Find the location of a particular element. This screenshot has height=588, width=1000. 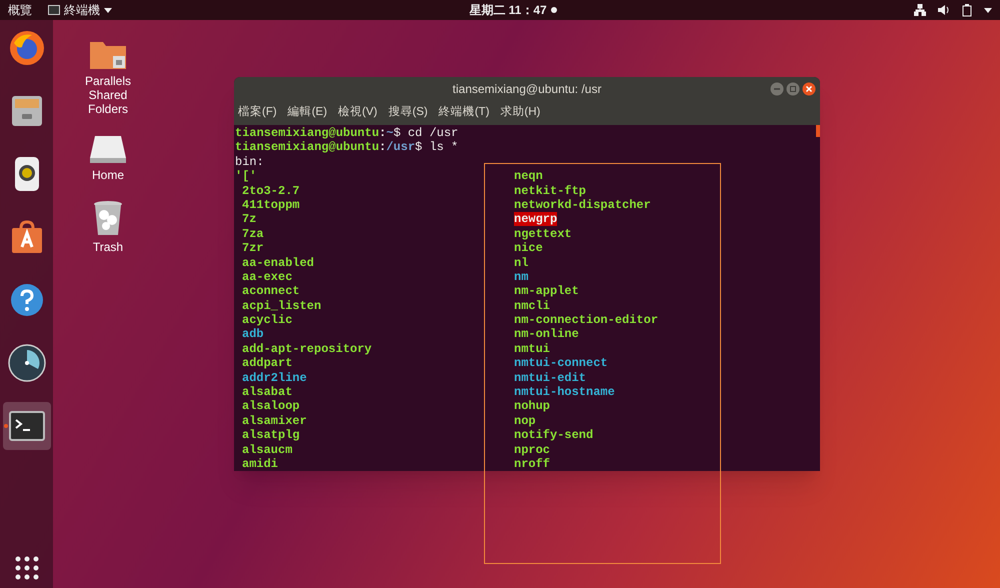

icon-label: Parallels Shared Folders is located at coordinates (108, 95).